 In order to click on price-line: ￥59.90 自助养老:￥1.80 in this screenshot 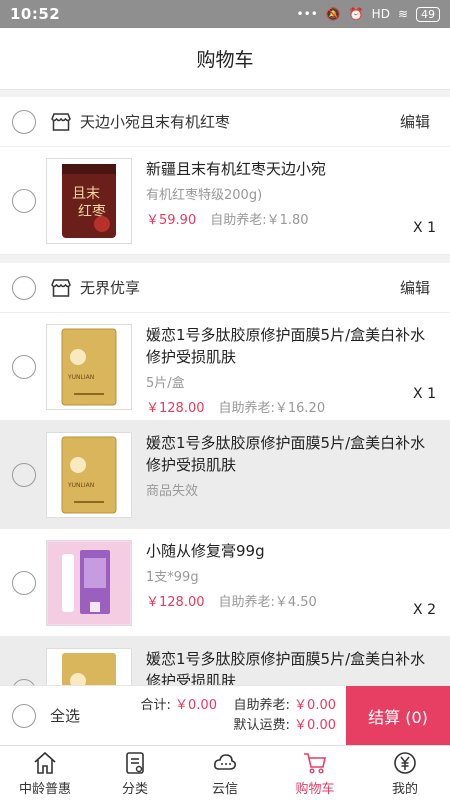, I will do `click(292, 218)`.